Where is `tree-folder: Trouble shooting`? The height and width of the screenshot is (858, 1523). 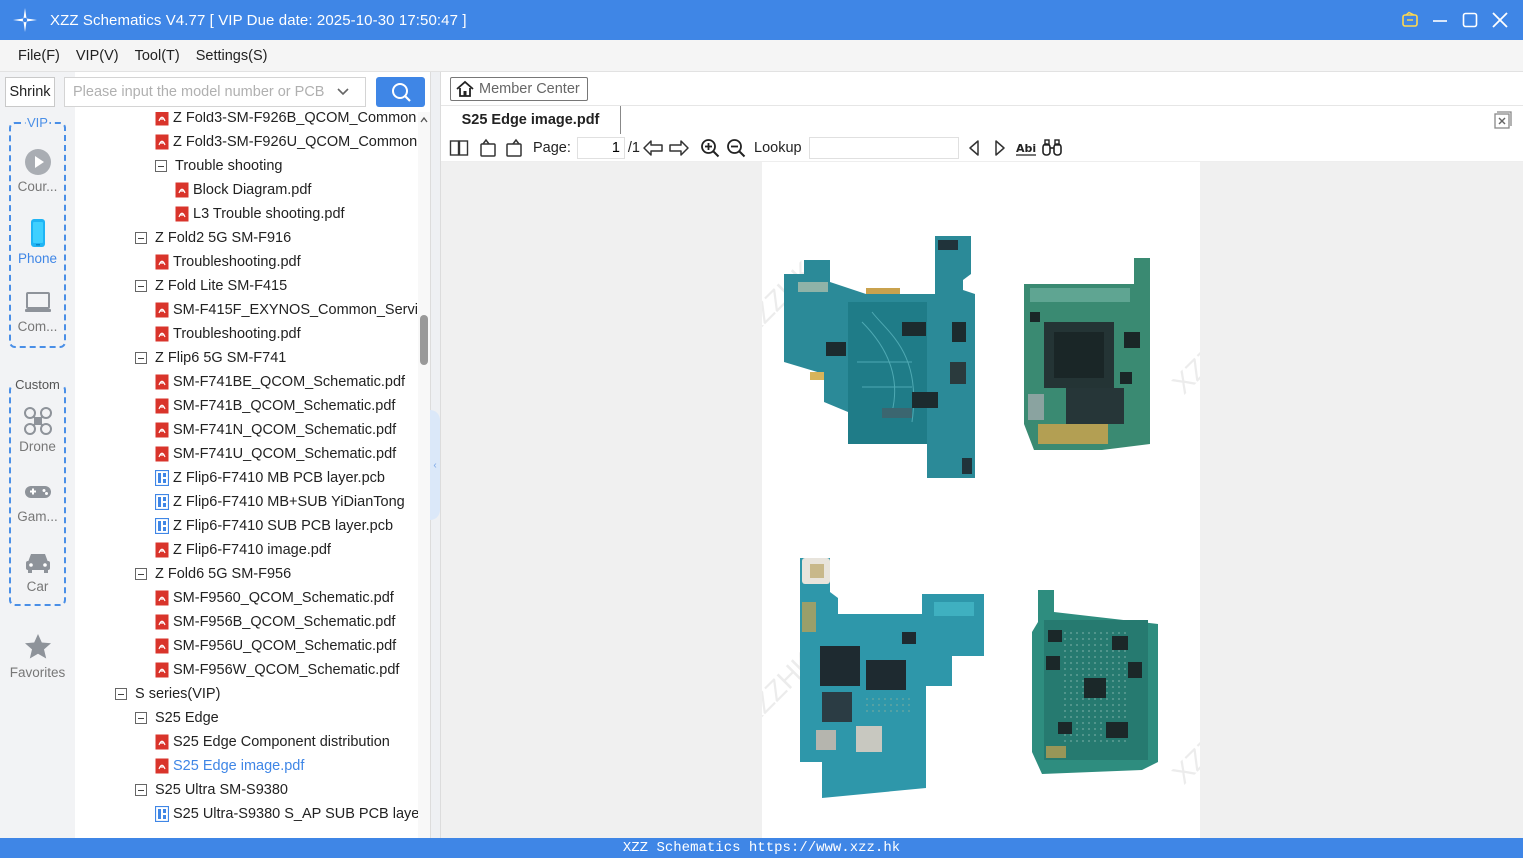
tree-folder: Trouble shooting is located at coordinates (218, 166).